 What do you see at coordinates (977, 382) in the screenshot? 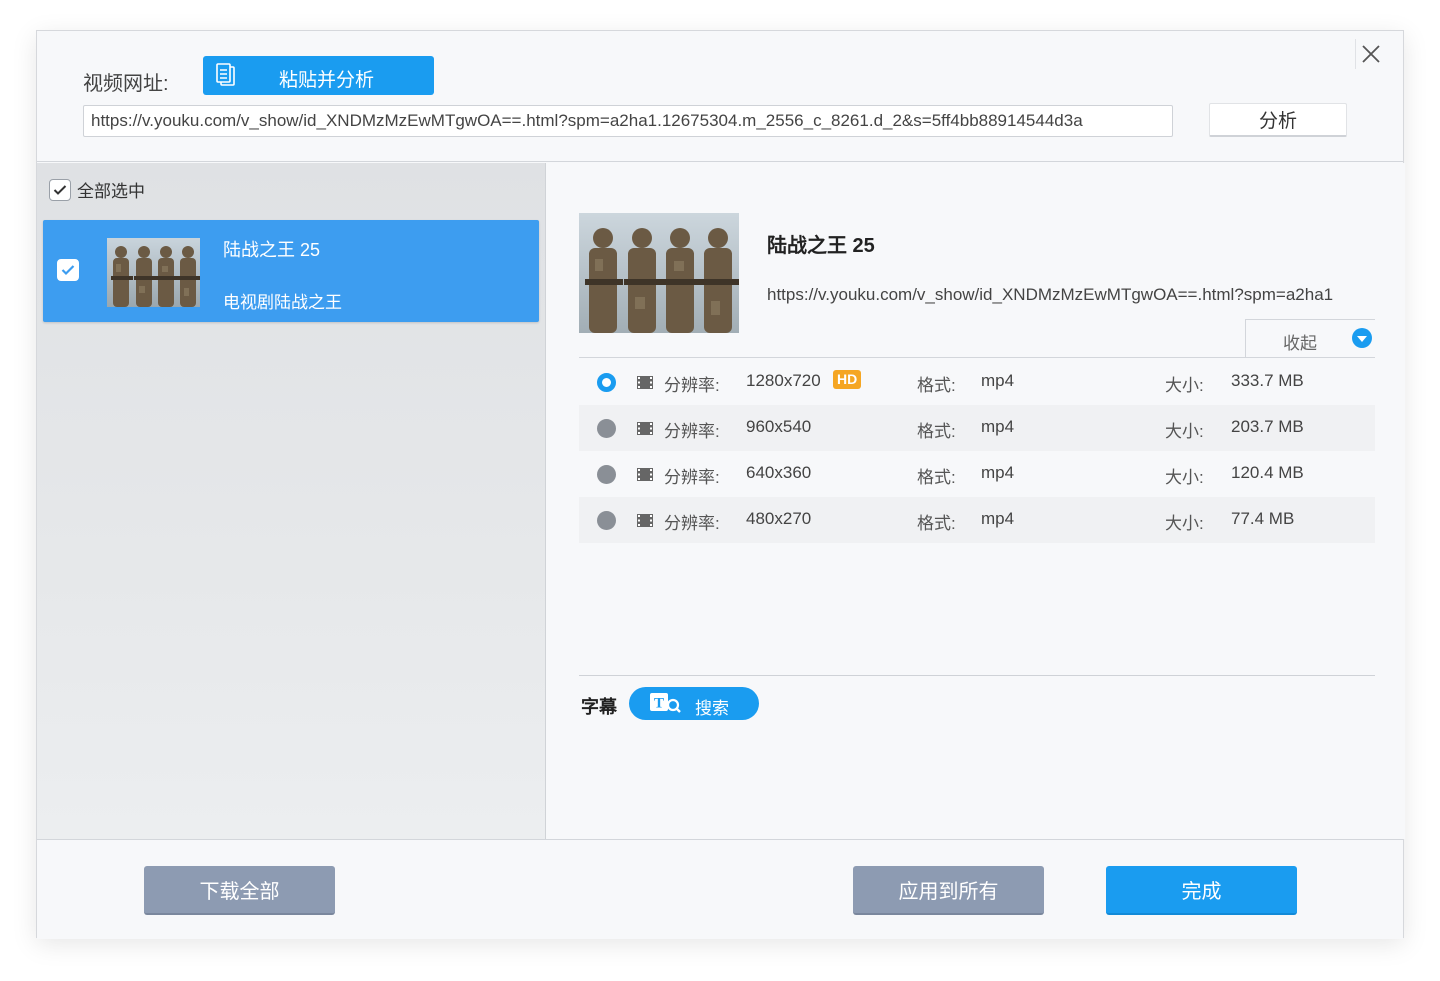
I see `format-row: 分辨率: 1280x720 HD 格式: mp4 大小: 333.7 MB` at bounding box center [977, 382].